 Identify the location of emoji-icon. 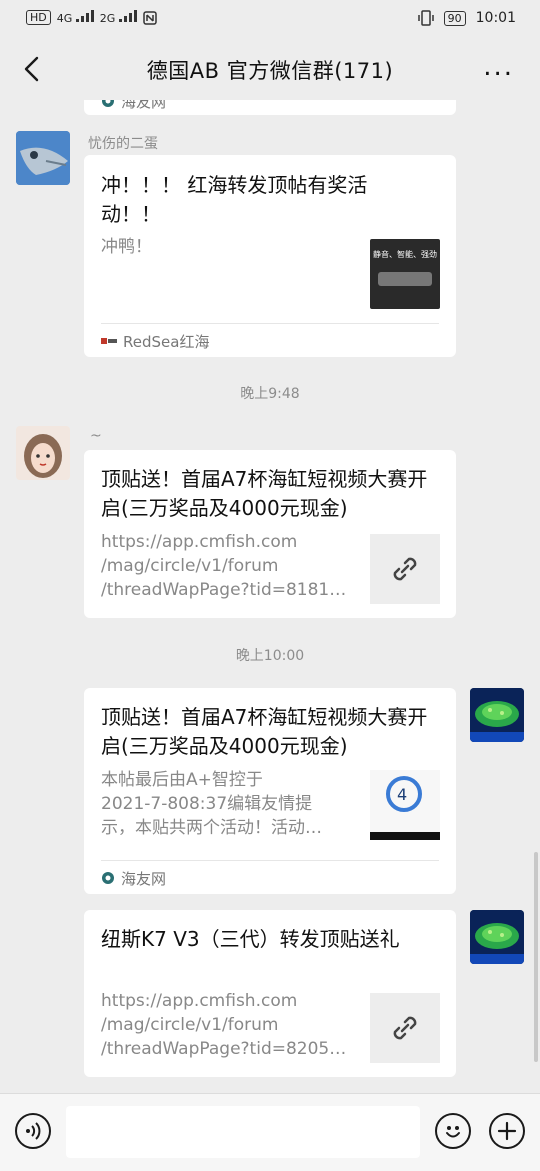
(453, 1132).